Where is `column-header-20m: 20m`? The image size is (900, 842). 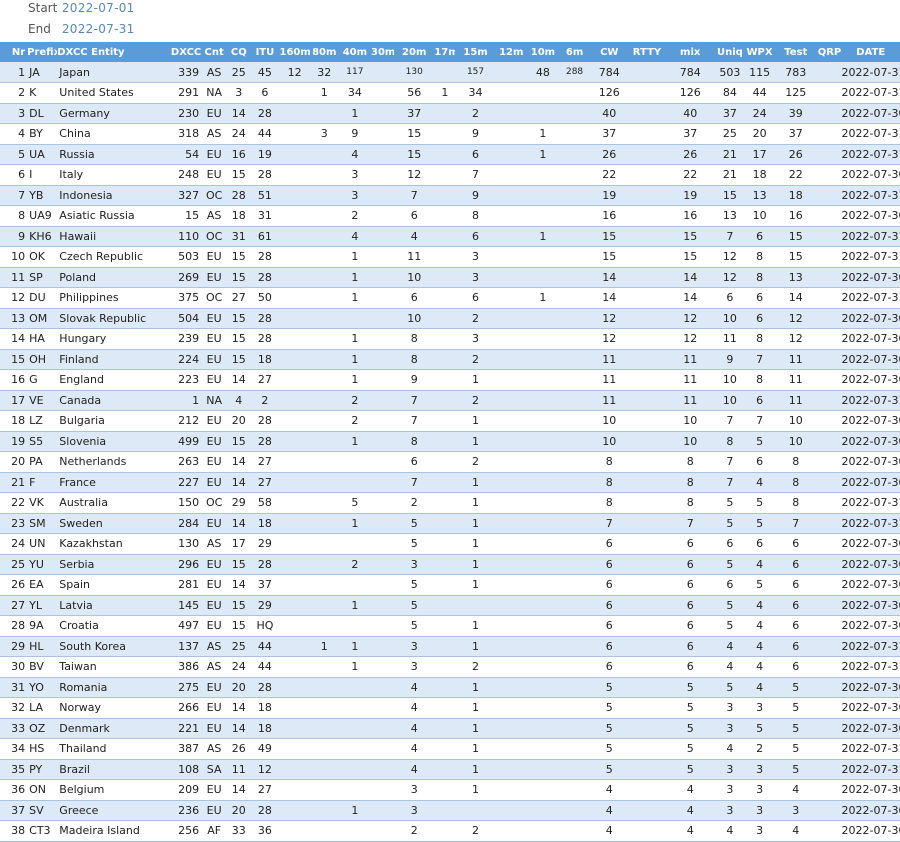 column-header-20m: 20m is located at coordinates (414, 52).